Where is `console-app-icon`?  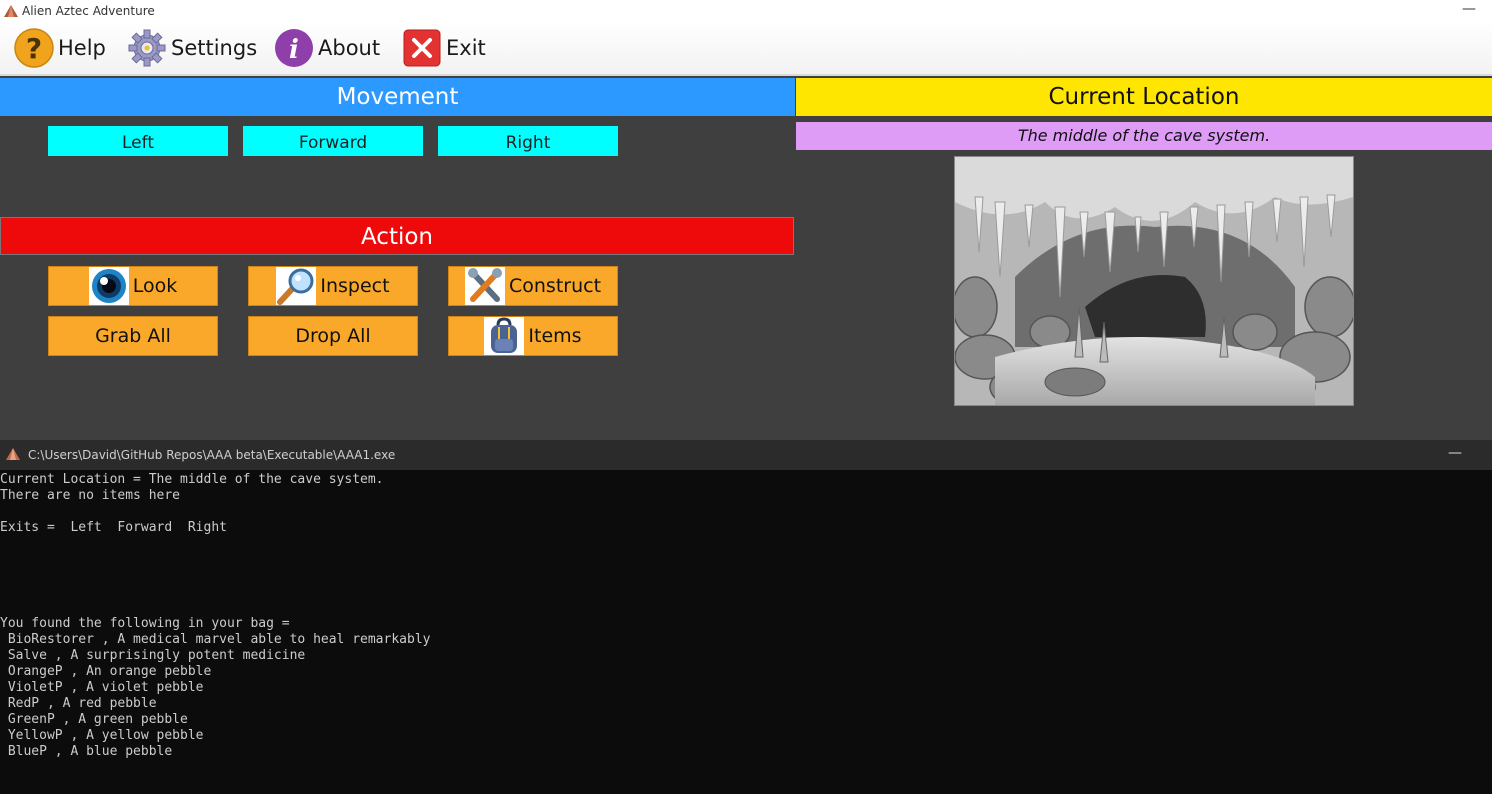 console-app-icon is located at coordinates (13, 454).